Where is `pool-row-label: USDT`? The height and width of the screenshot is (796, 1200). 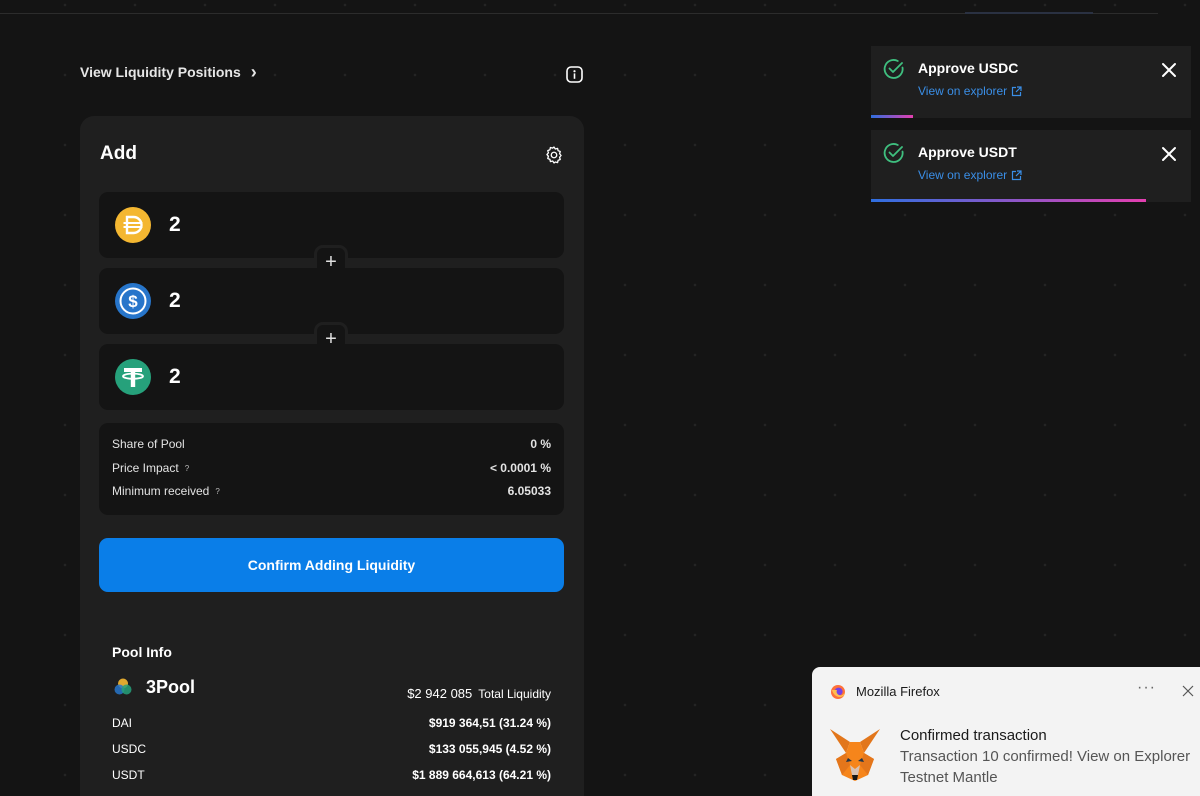 pool-row-label: USDT is located at coordinates (128, 775).